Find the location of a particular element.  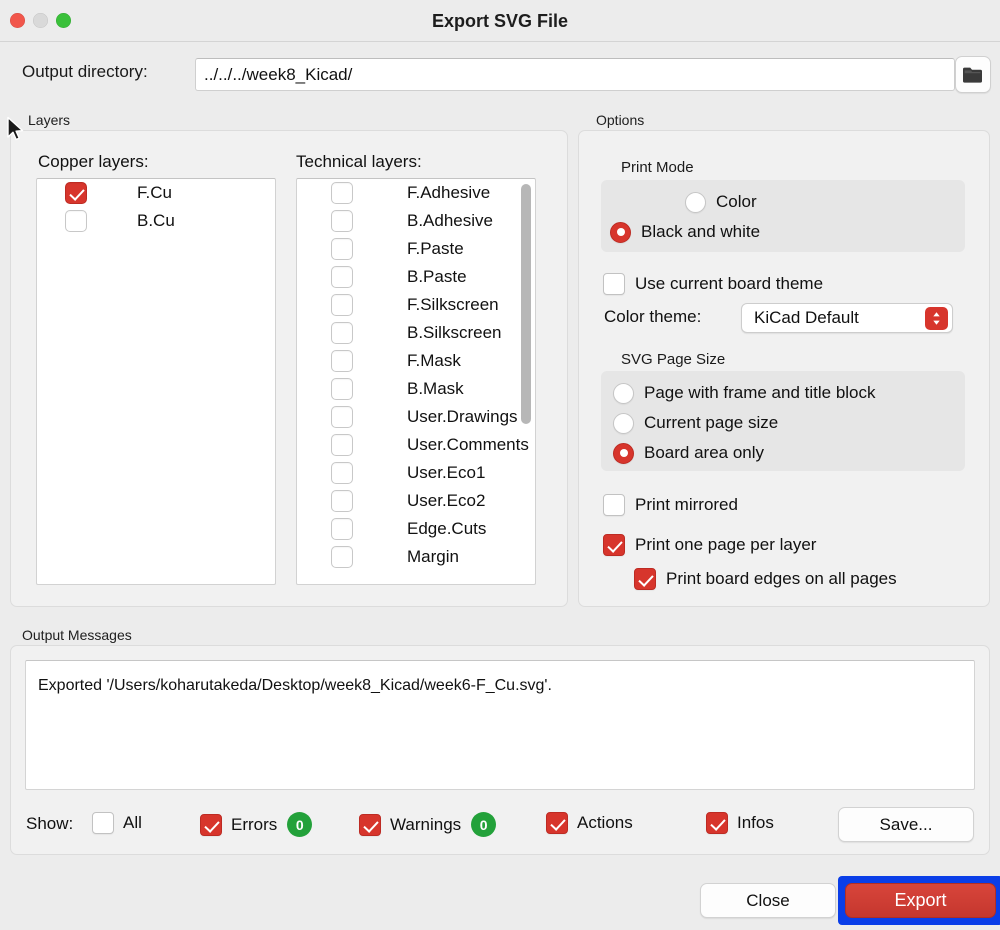

technical-layer-row: User.Drawings is located at coordinates (416, 417).